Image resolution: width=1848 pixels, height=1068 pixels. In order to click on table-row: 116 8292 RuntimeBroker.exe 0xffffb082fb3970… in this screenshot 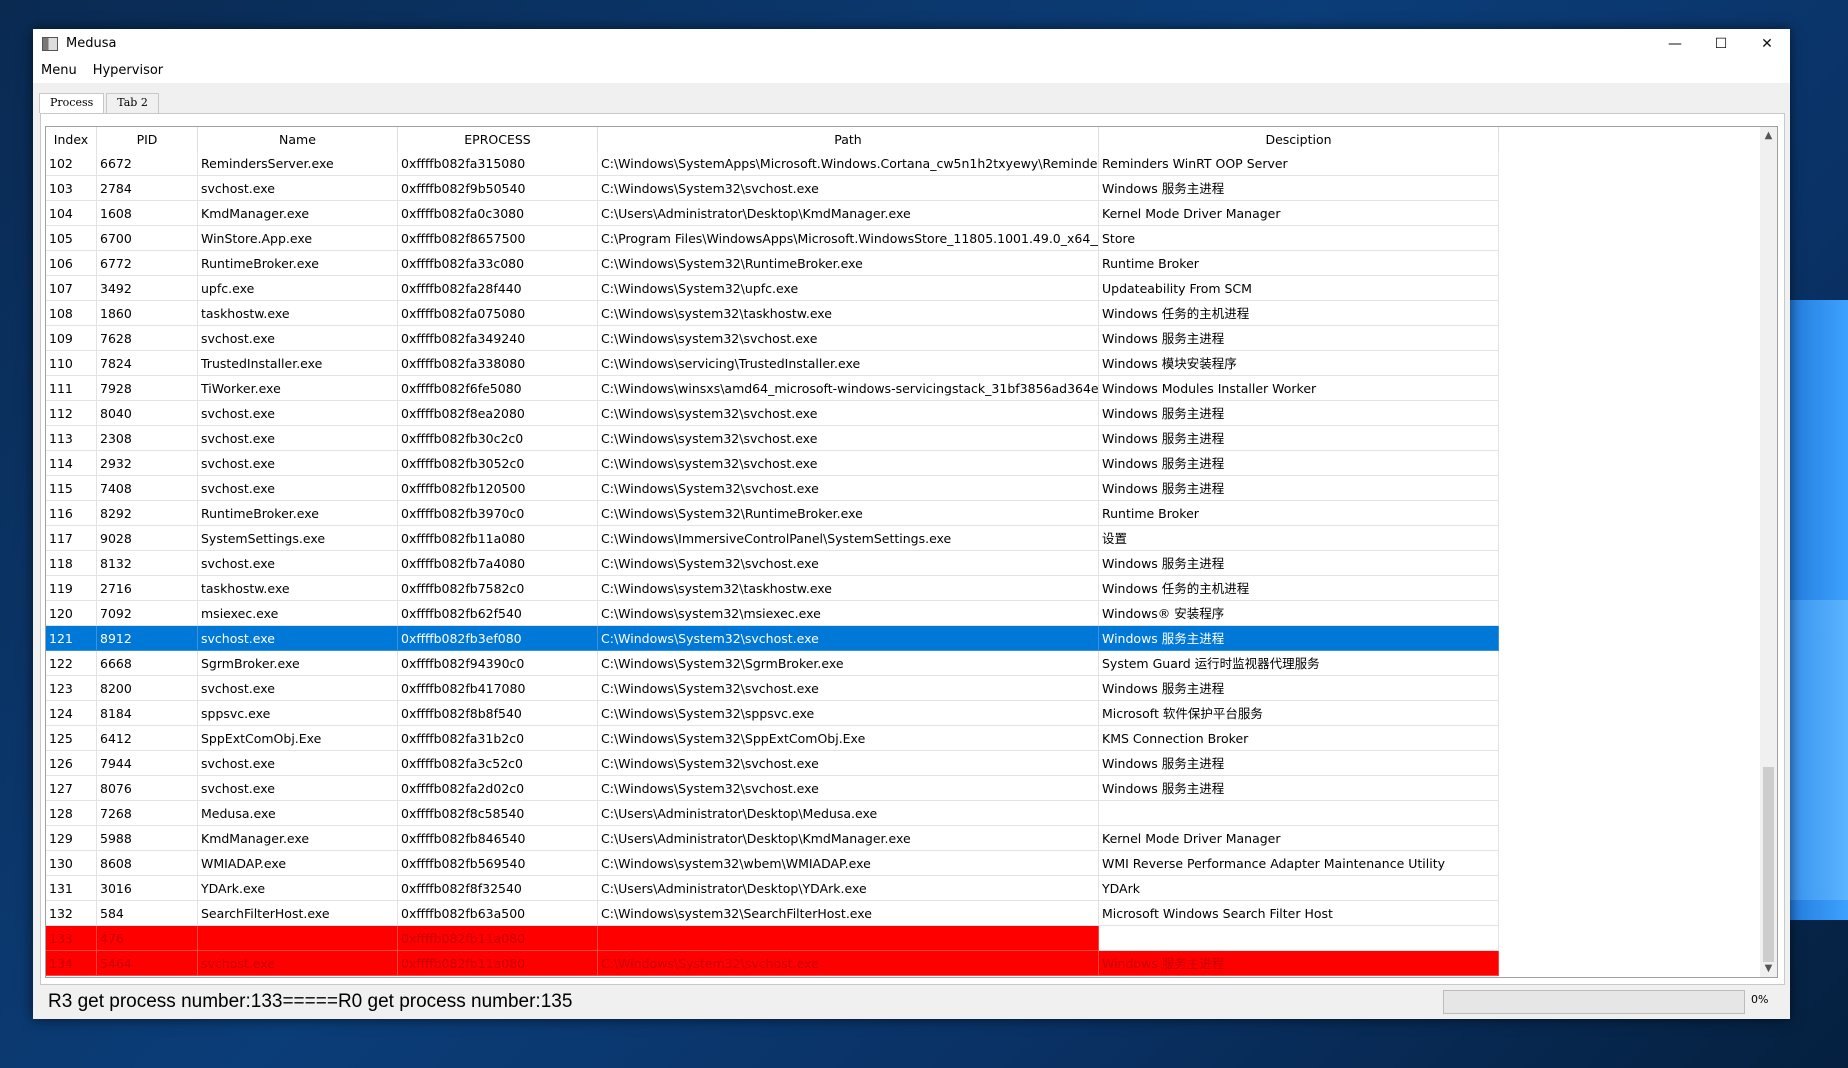, I will do `click(911, 513)`.